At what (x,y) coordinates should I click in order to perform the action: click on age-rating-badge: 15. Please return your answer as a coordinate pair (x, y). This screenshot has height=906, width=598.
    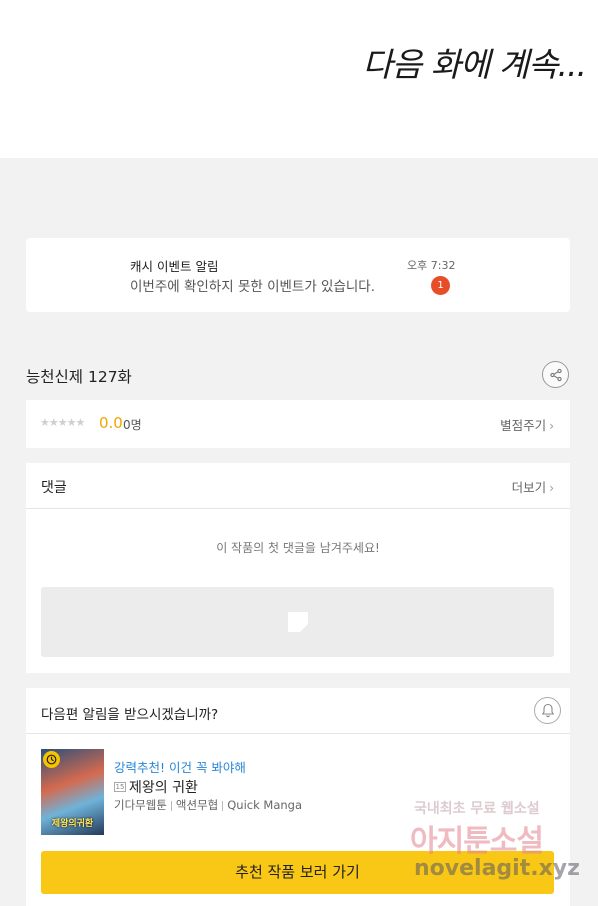
    Looking at the image, I should click on (120, 787).